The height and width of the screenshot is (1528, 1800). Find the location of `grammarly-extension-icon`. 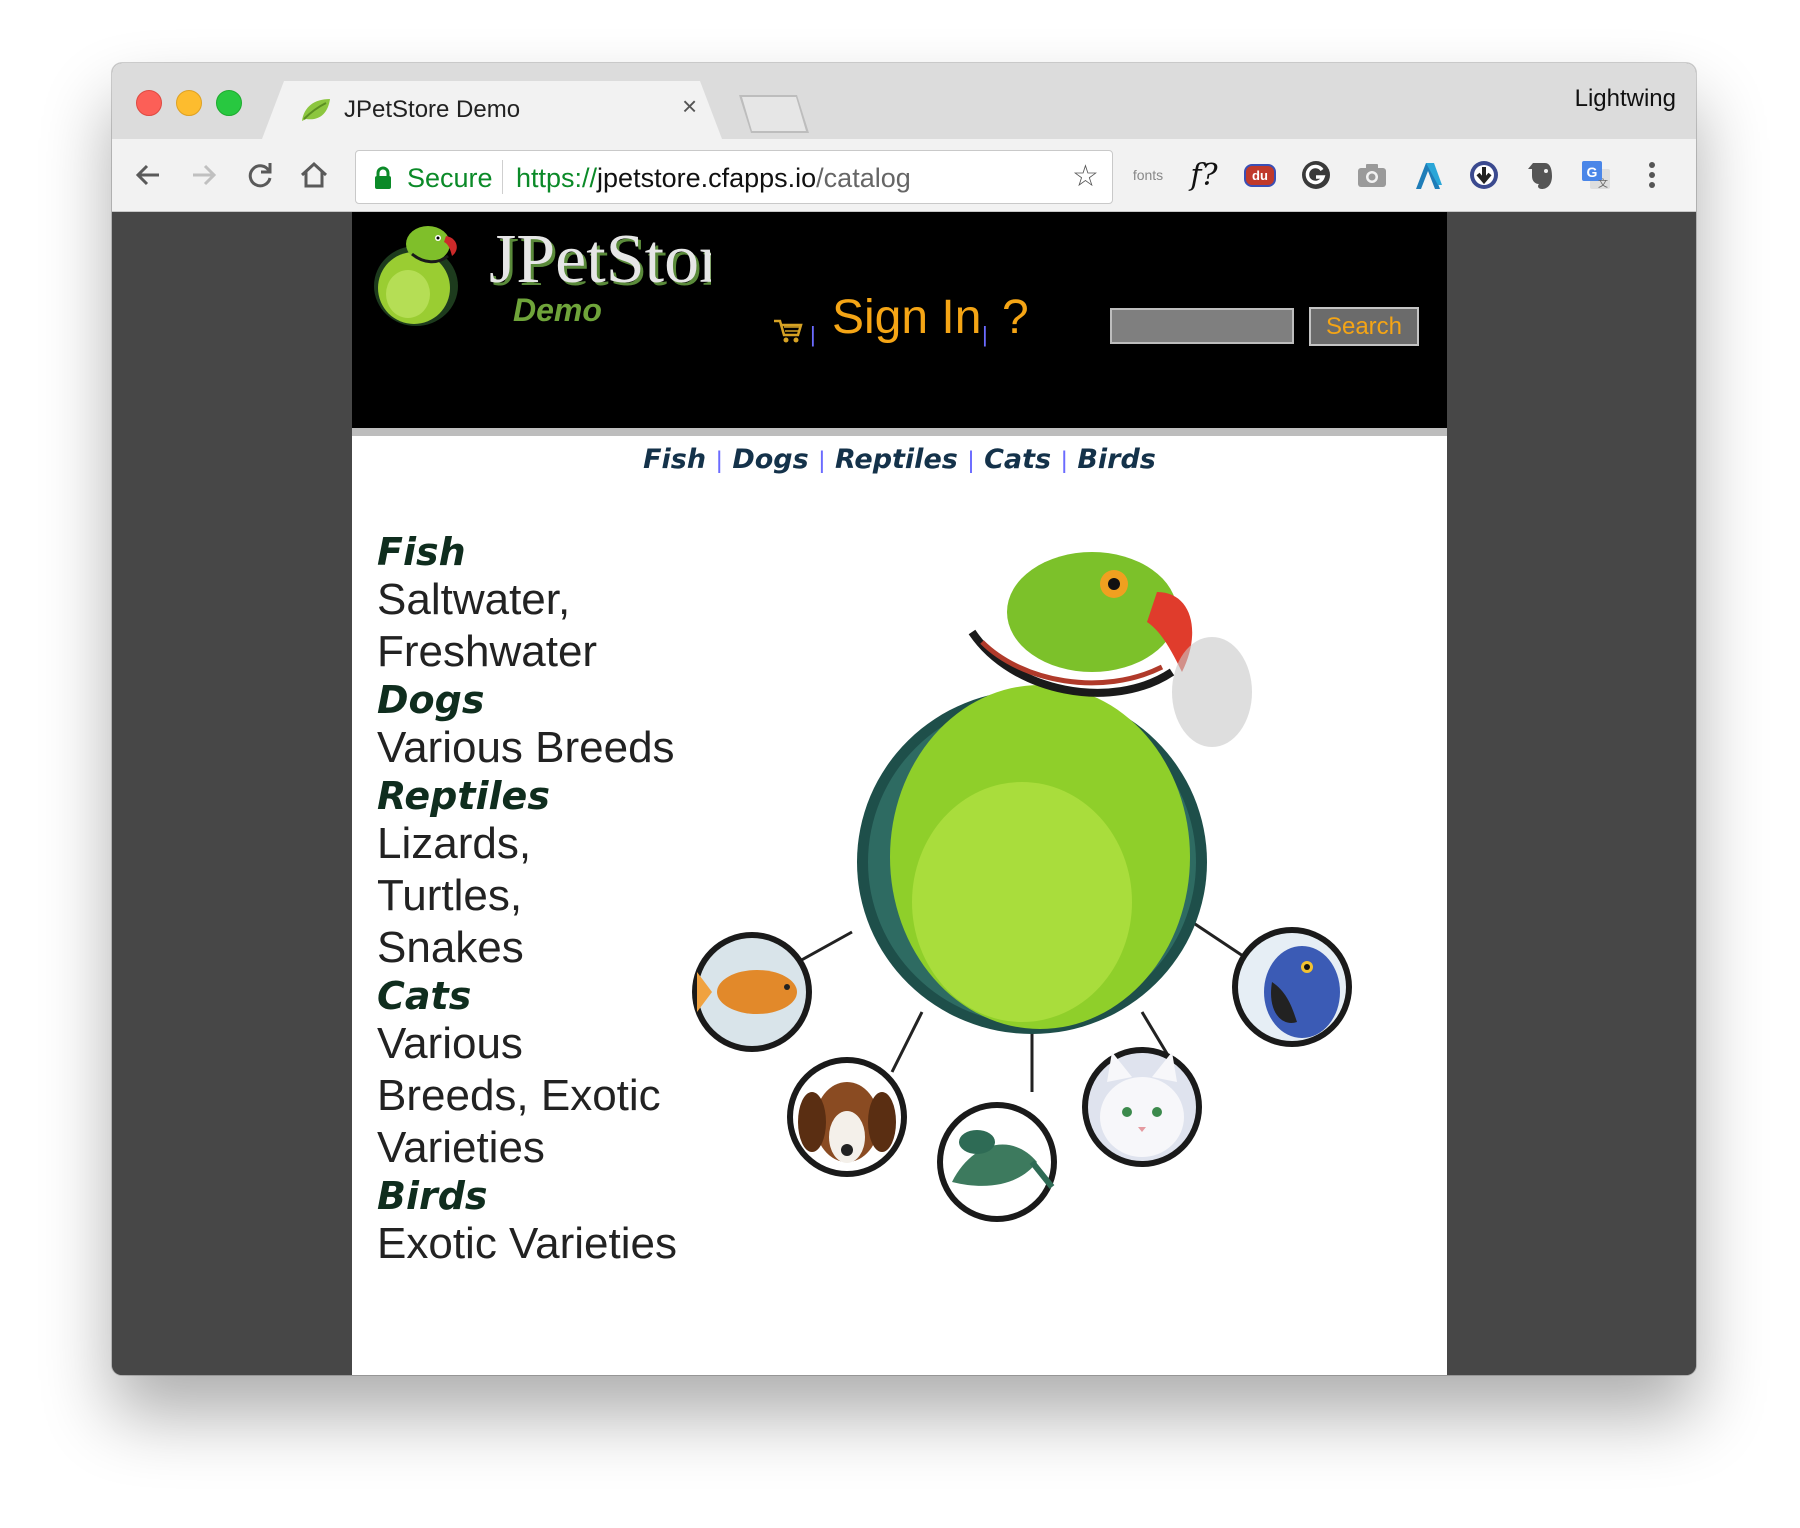

grammarly-extension-icon is located at coordinates (1316, 175).